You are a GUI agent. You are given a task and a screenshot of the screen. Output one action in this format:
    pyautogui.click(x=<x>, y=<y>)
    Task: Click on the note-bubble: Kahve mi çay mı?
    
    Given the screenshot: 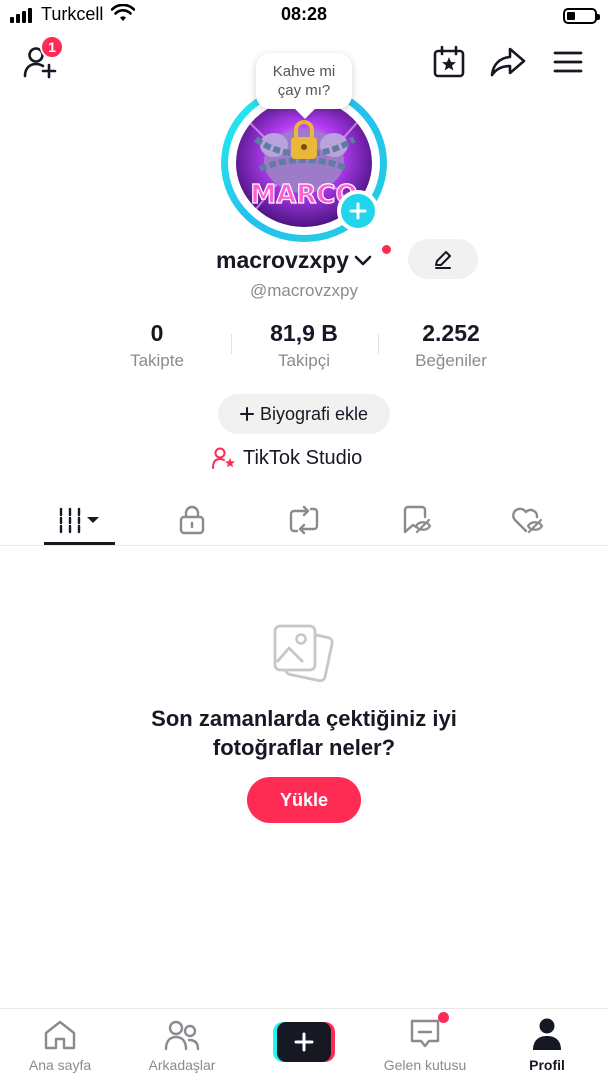 What is the action you would take?
    pyautogui.click(x=304, y=81)
    